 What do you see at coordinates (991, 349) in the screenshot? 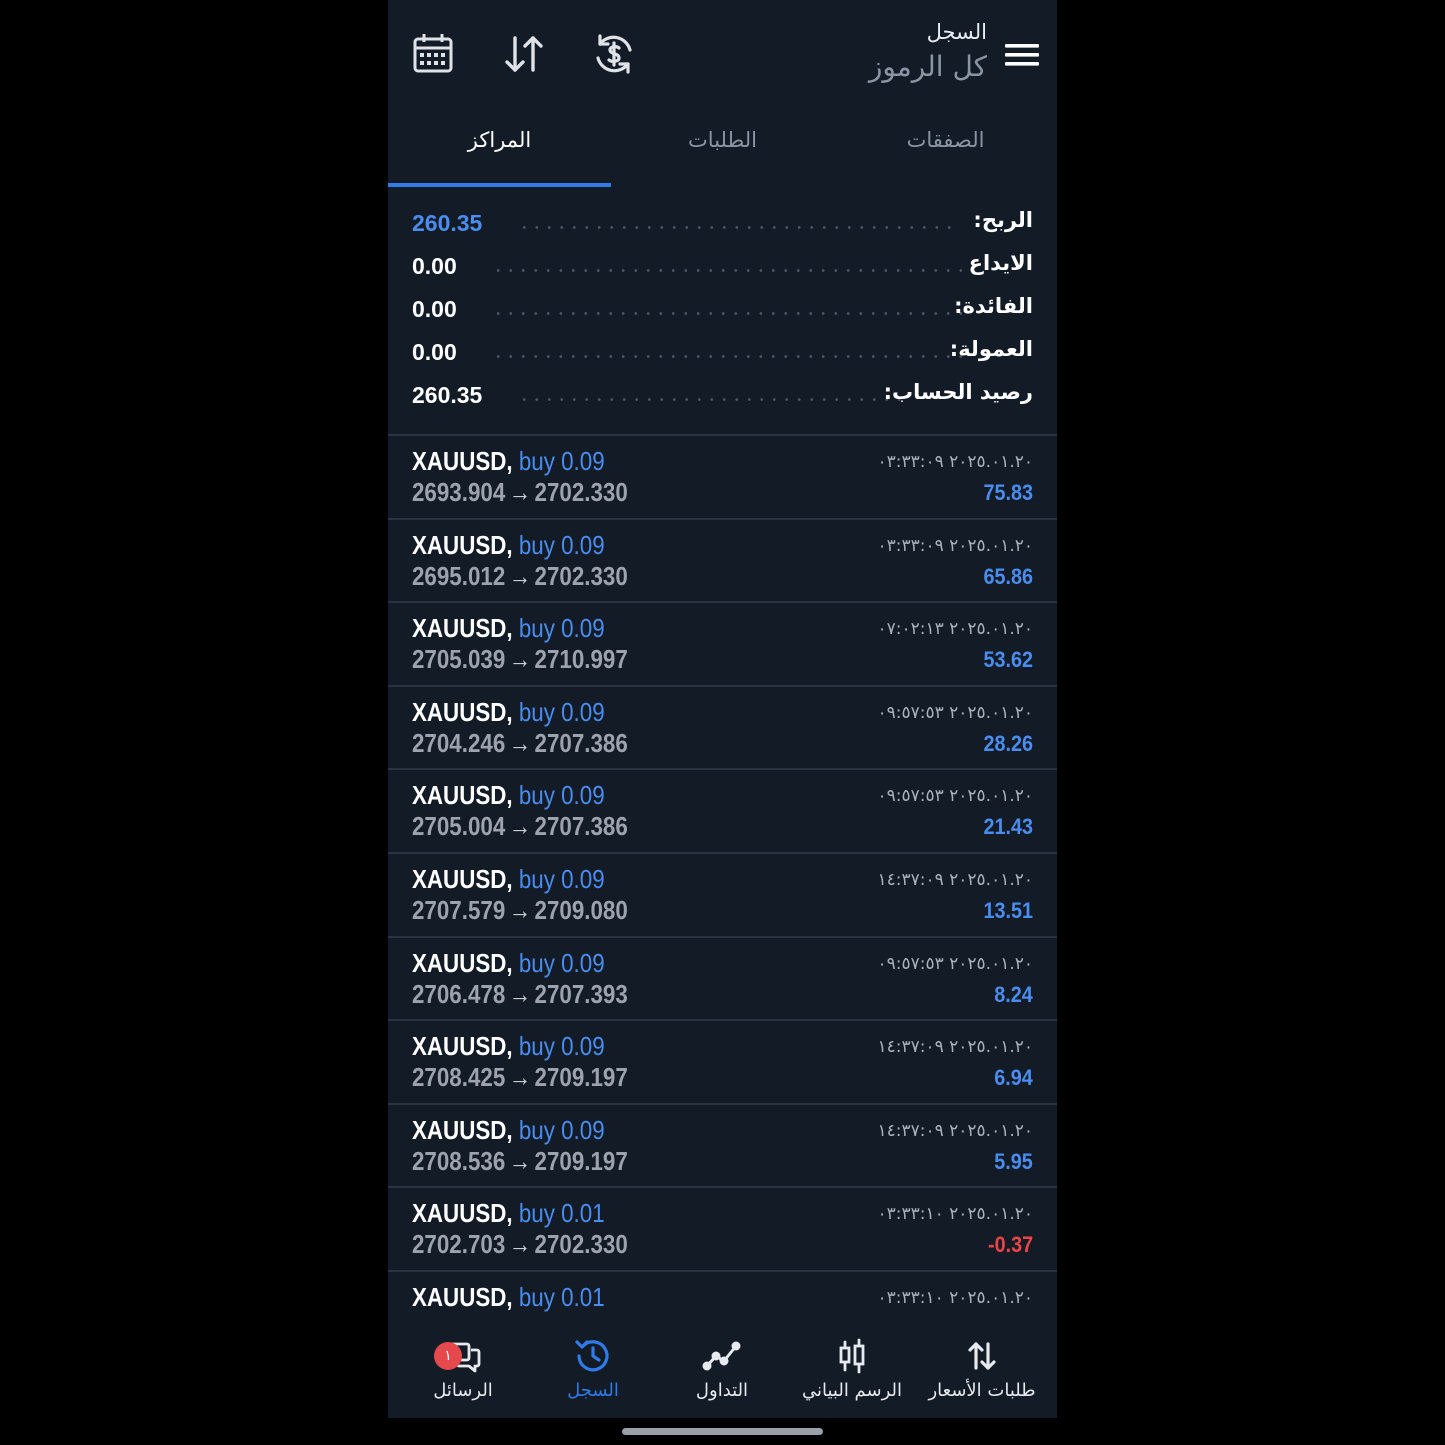
I see `commission-label: العمولة:` at bounding box center [991, 349].